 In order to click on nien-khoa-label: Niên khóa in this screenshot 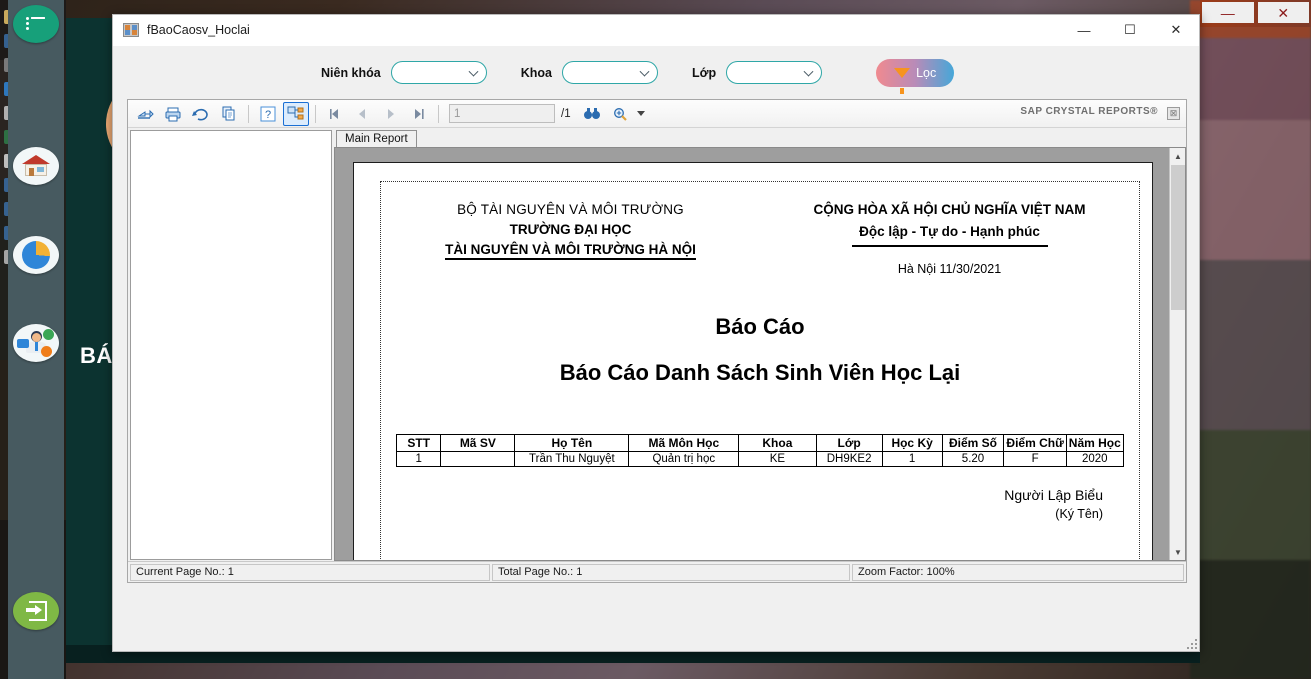, I will do `click(351, 72)`.